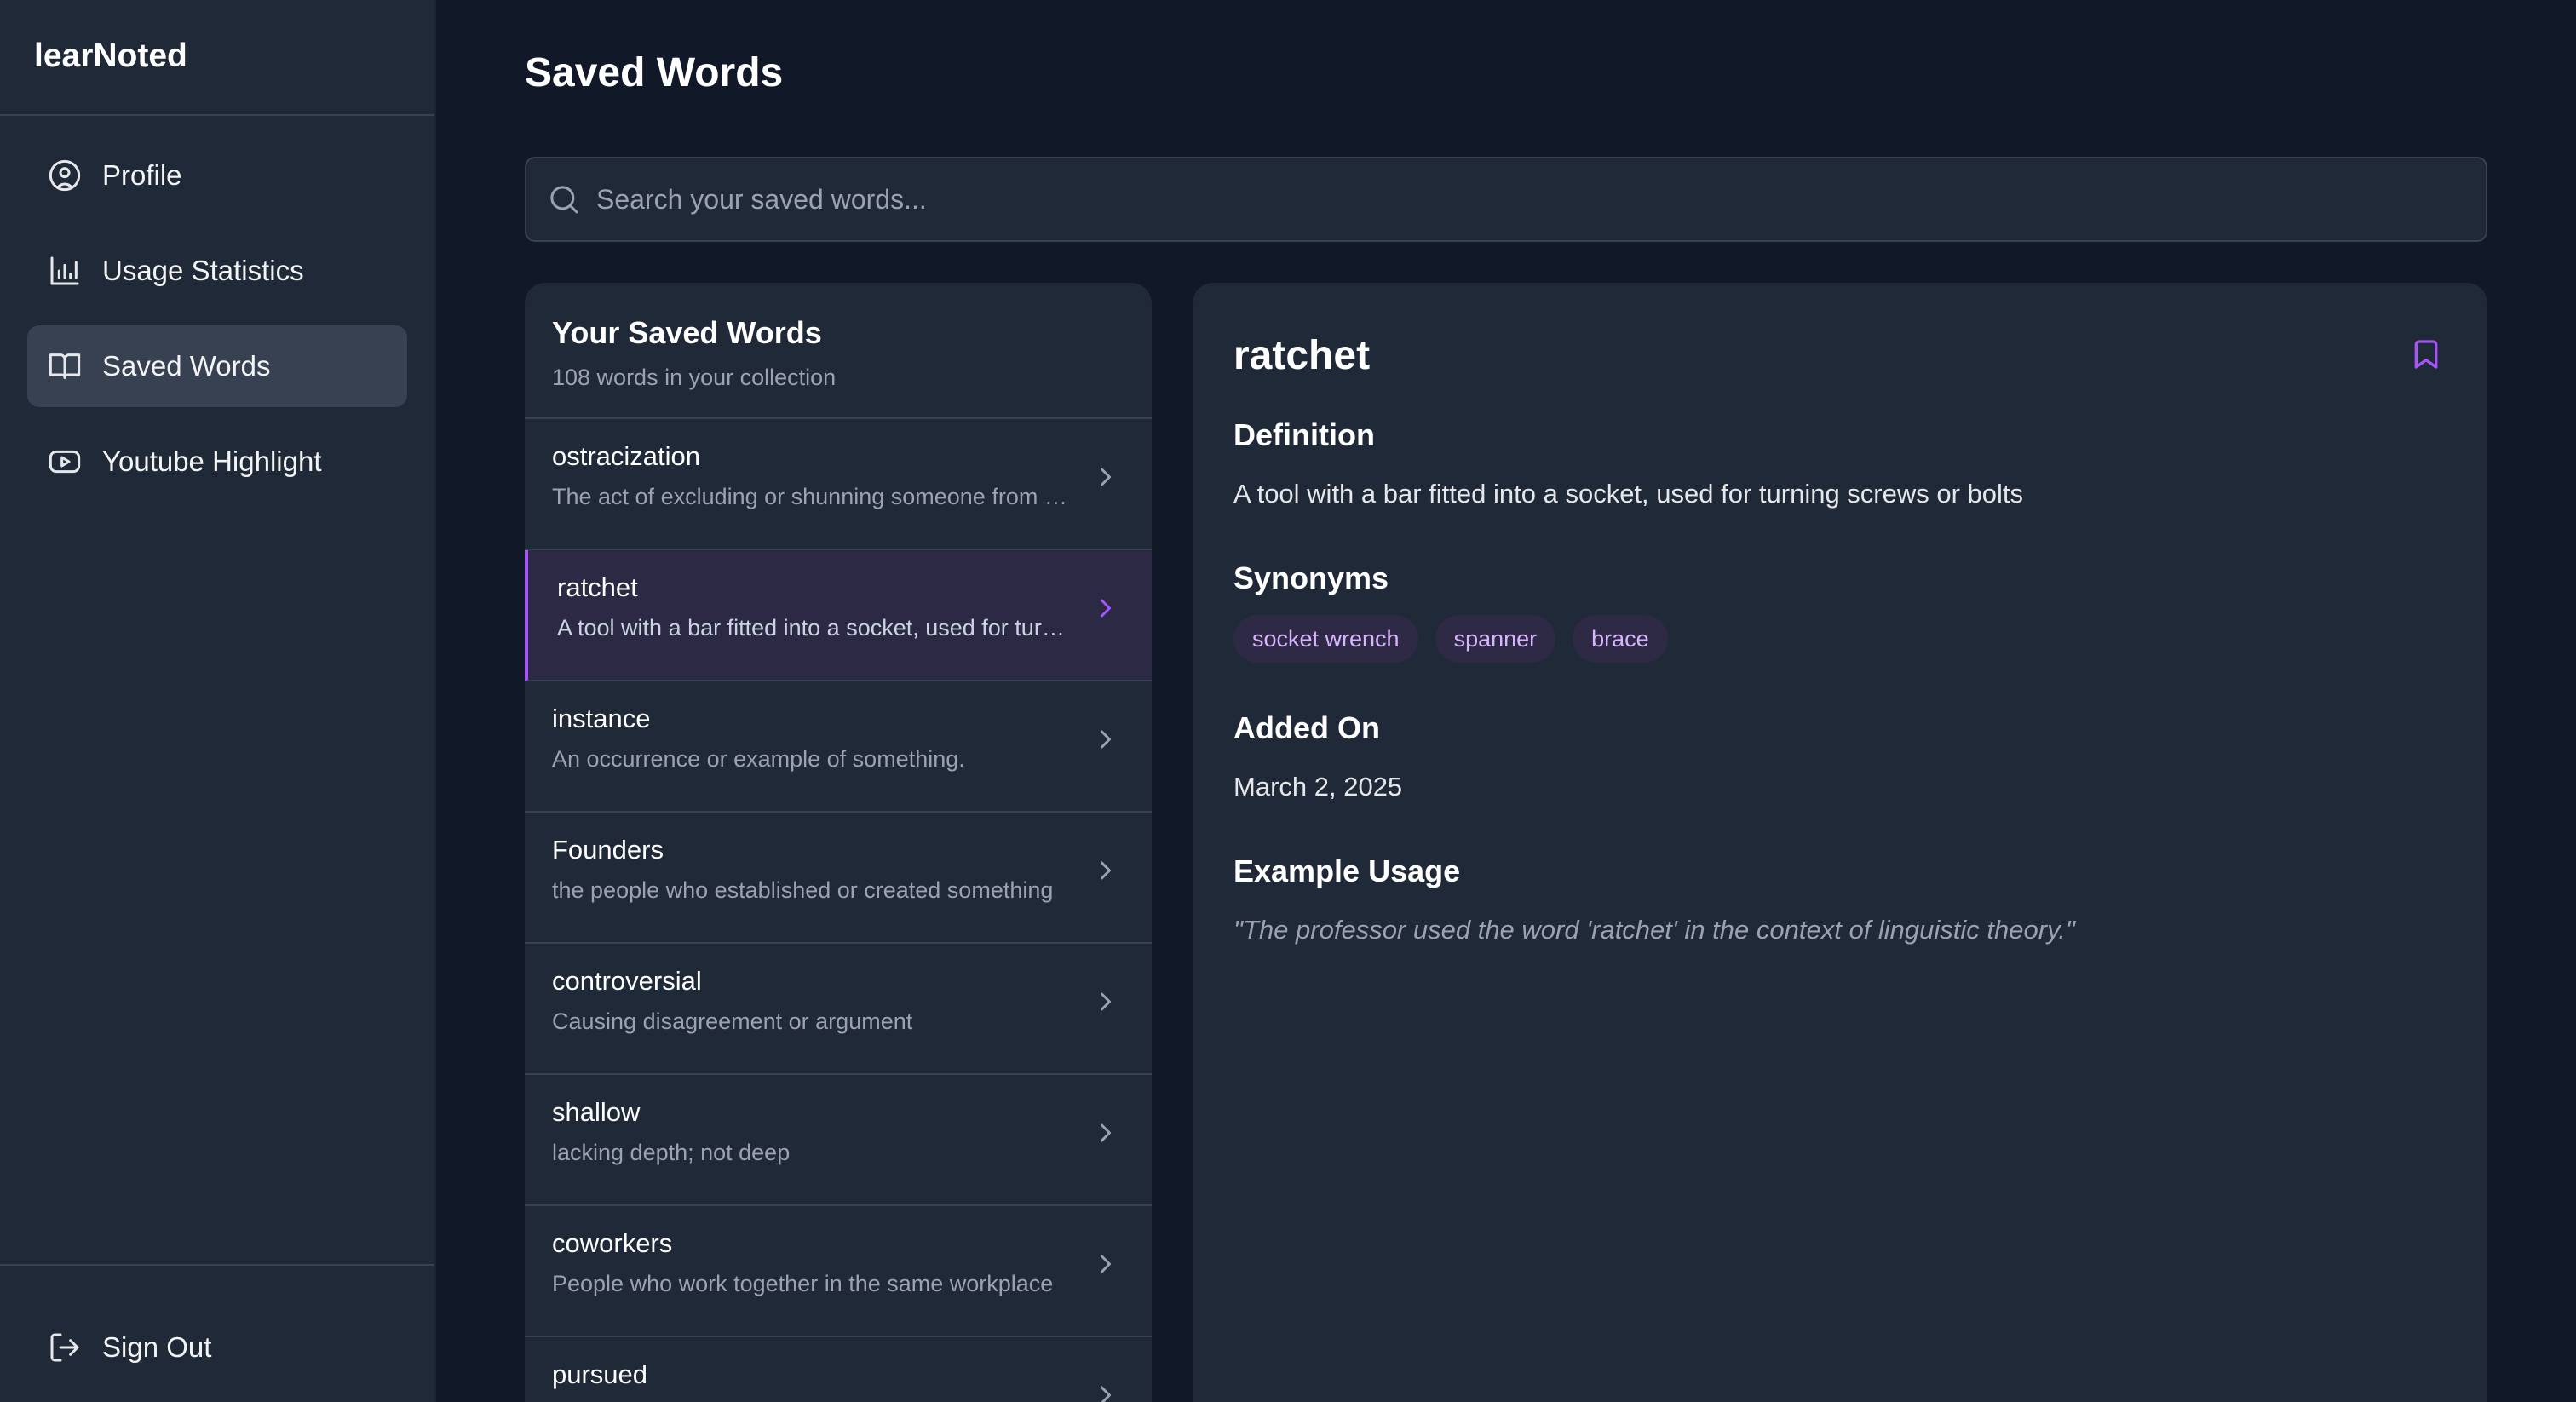  Describe the element at coordinates (626, 456) in the screenshot. I see `word-title: ostracization` at that location.